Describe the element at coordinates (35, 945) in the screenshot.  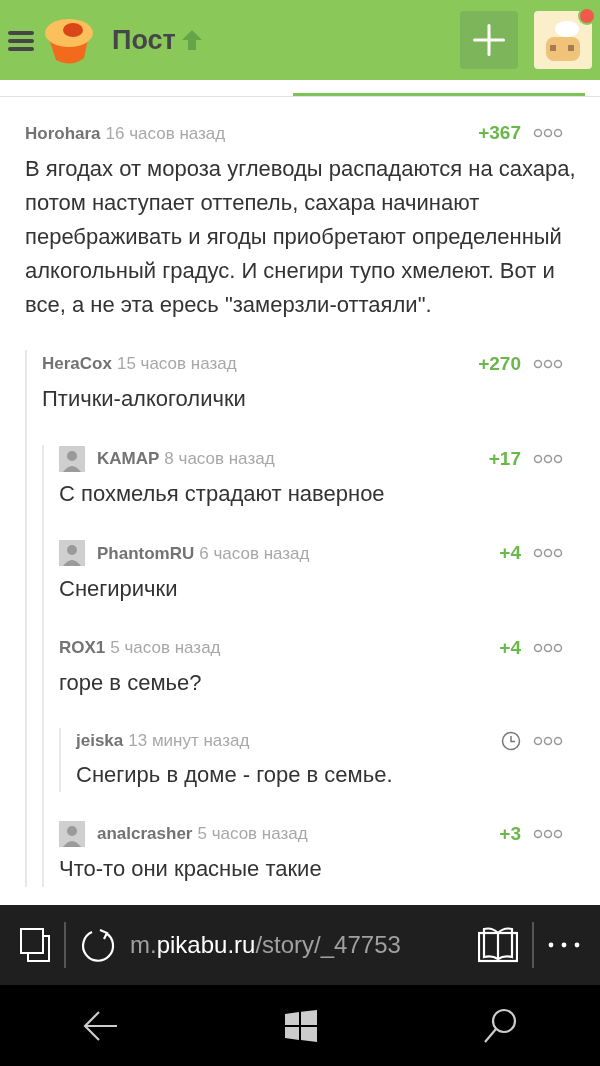
I see `tabs-icon` at that location.